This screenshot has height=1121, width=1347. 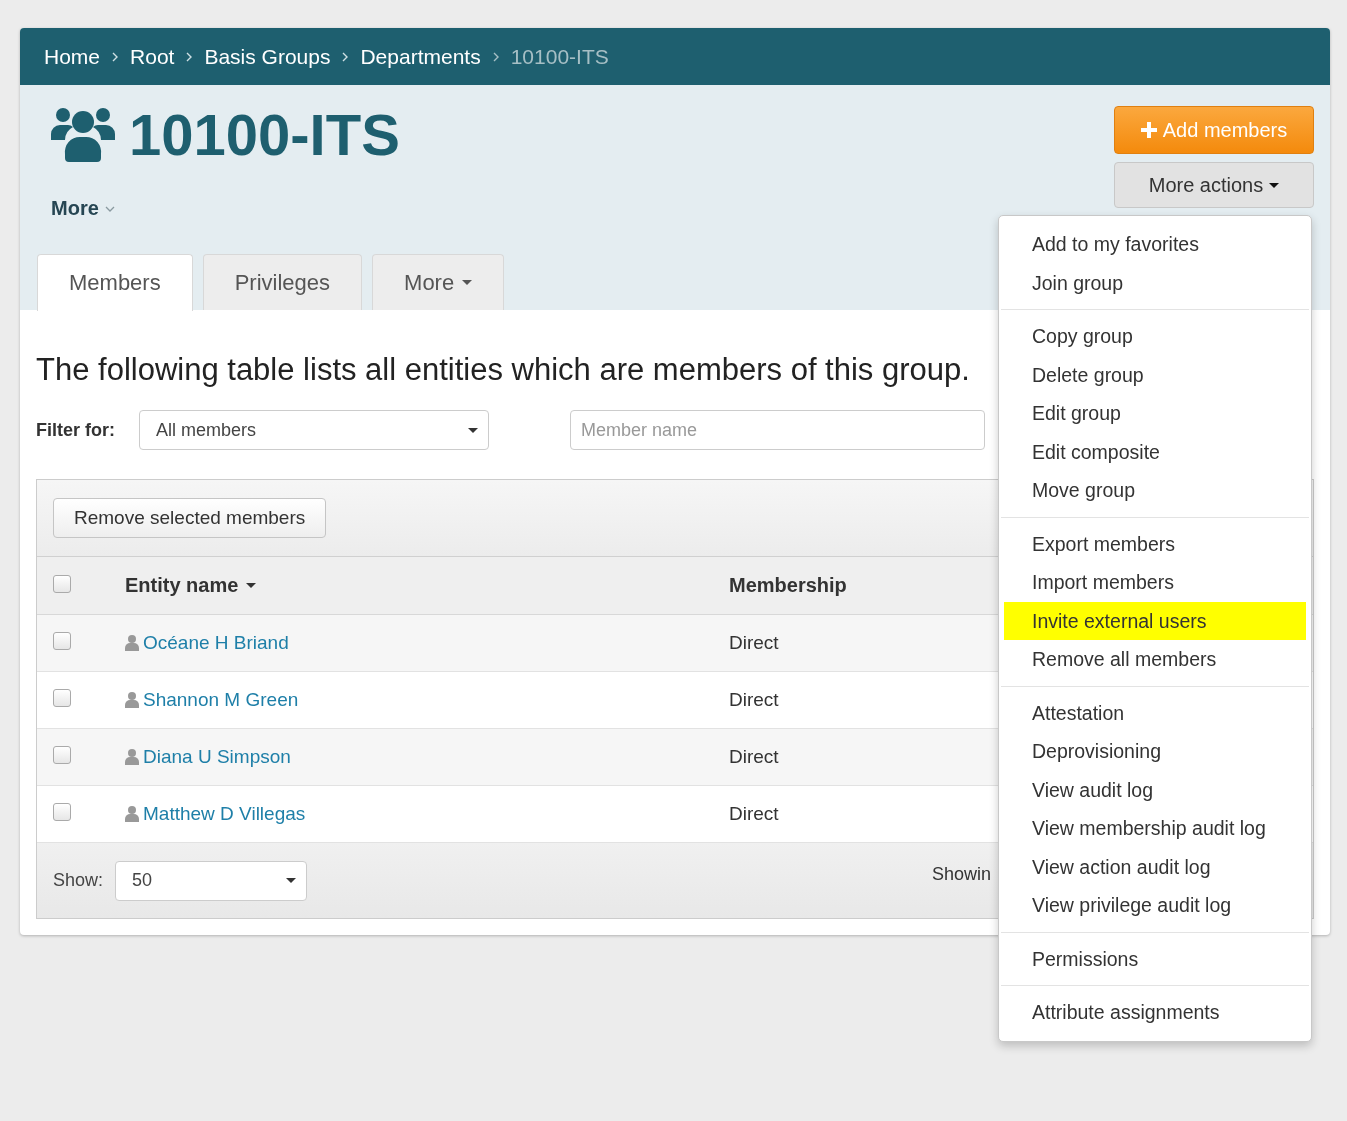 I want to click on menu-item: Attestation, so click(x=1155, y=712).